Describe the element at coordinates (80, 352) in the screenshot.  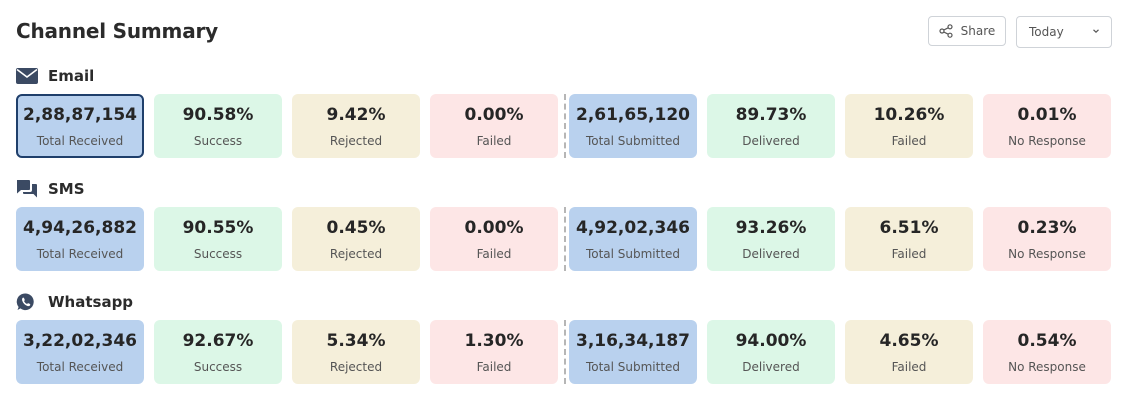
I see `tile-total-received: 3,22,02,346 Total Received` at that location.